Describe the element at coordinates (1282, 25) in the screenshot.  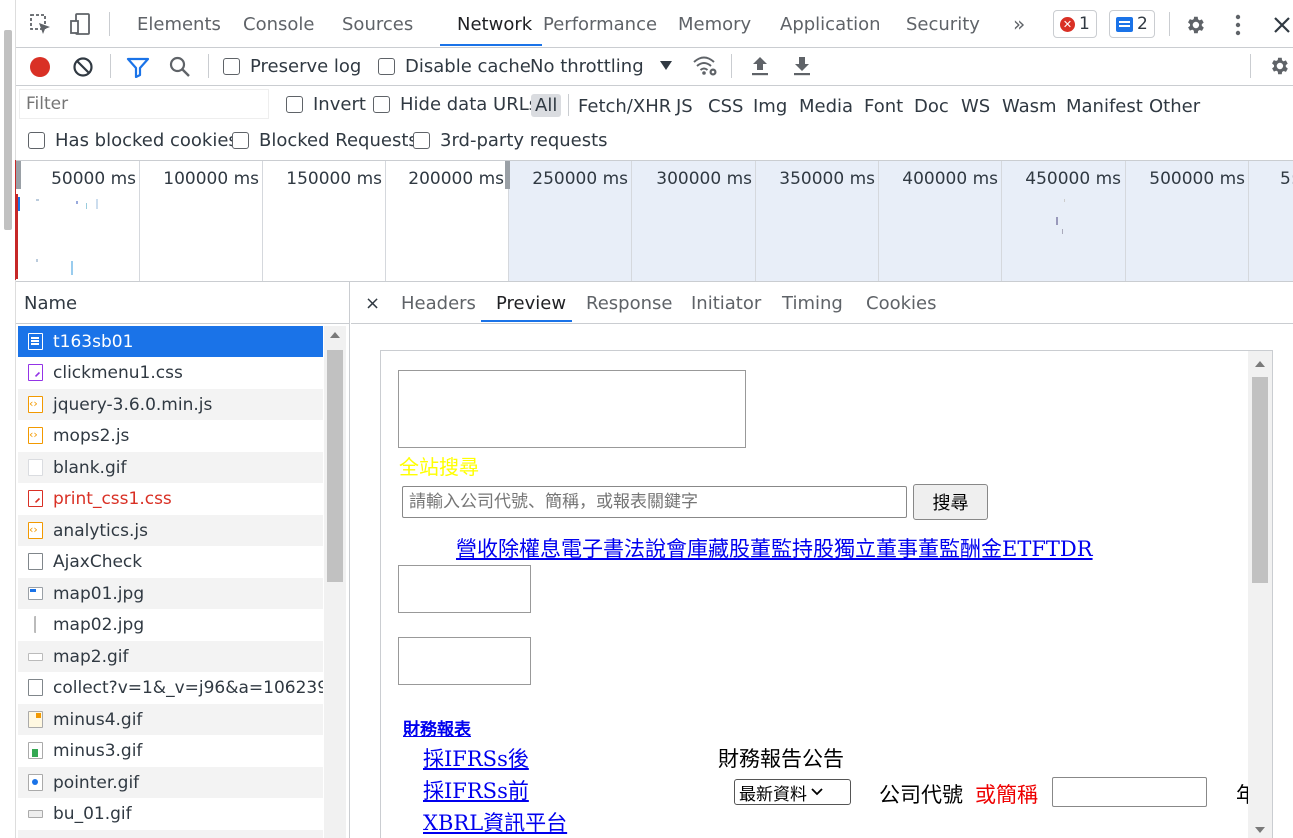
I see `close-devtools-icon` at that location.